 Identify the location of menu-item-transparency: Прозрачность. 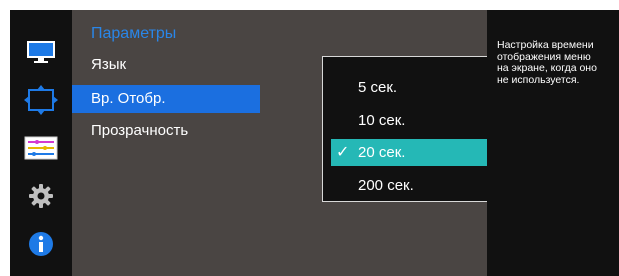
(166, 131).